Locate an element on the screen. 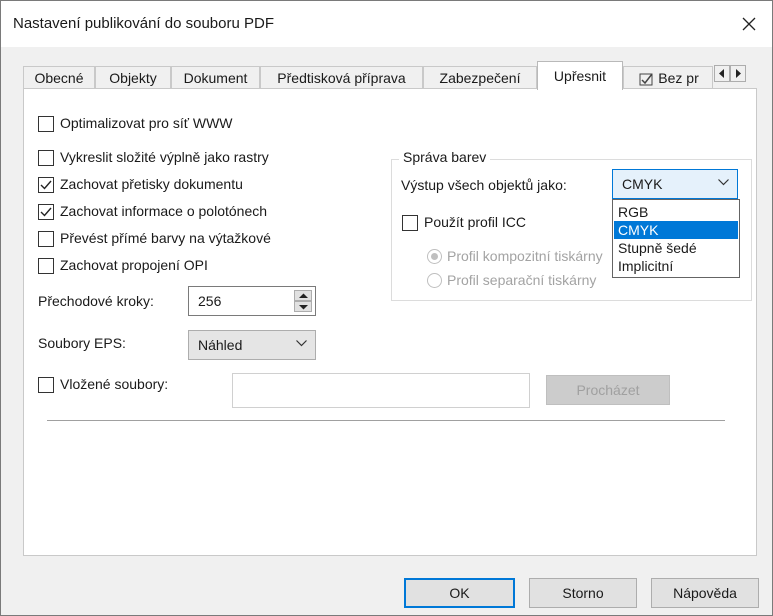 This screenshot has width=773, height=616. help-button: Nápověda is located at coordinates (705, 593).